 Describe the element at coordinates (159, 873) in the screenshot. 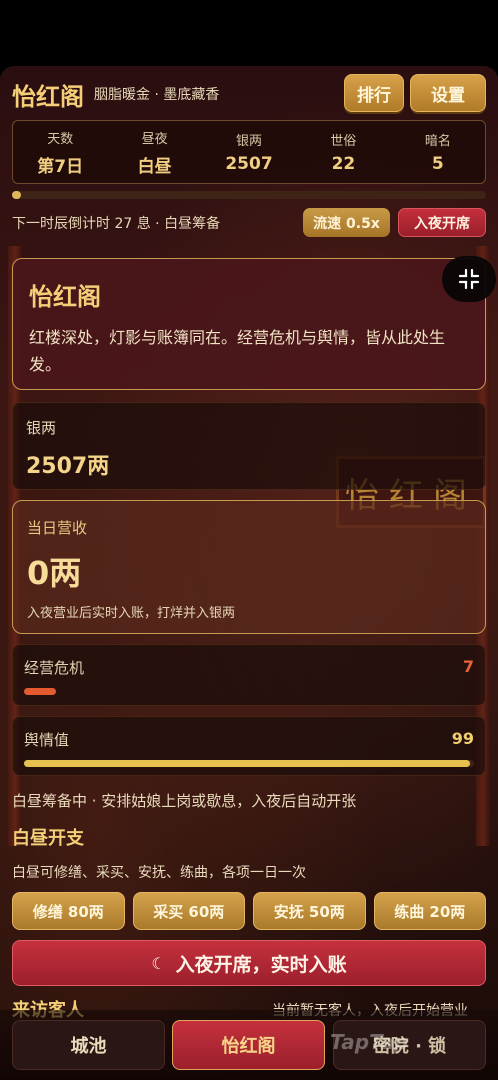

I see `day-expense-note: 白昼可修缮、采买、安抚、练曲，各项一日一次` at that location.